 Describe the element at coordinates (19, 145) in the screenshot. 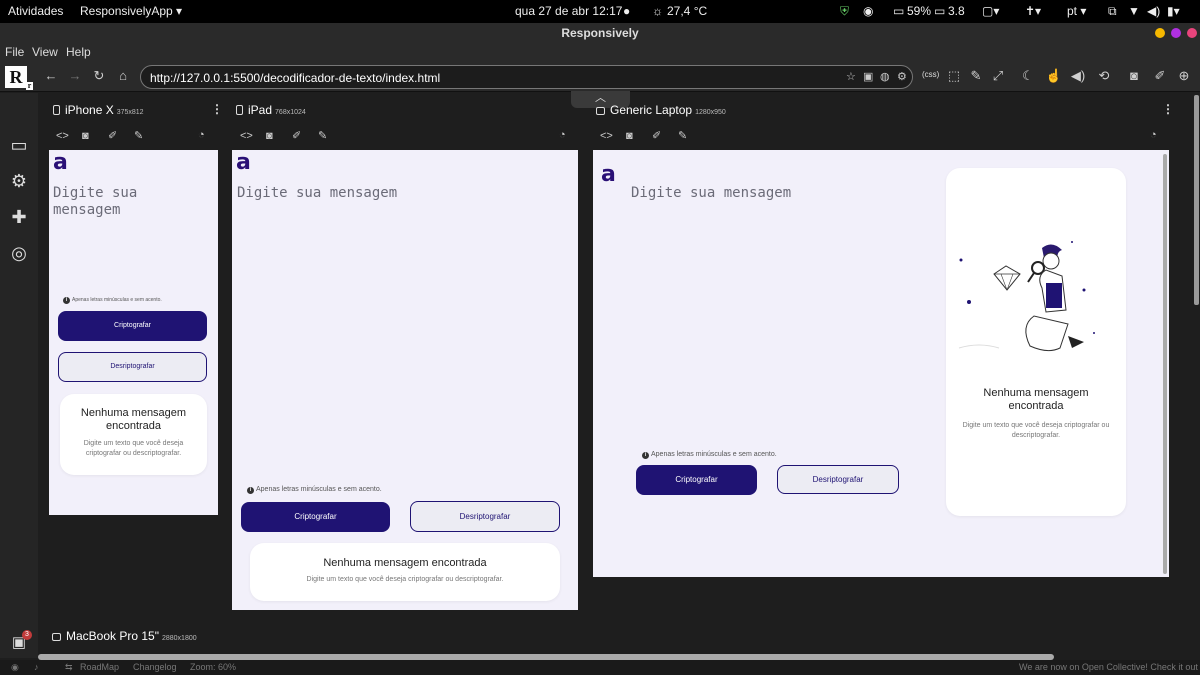

I see `devices-icon: ▭` at that location.